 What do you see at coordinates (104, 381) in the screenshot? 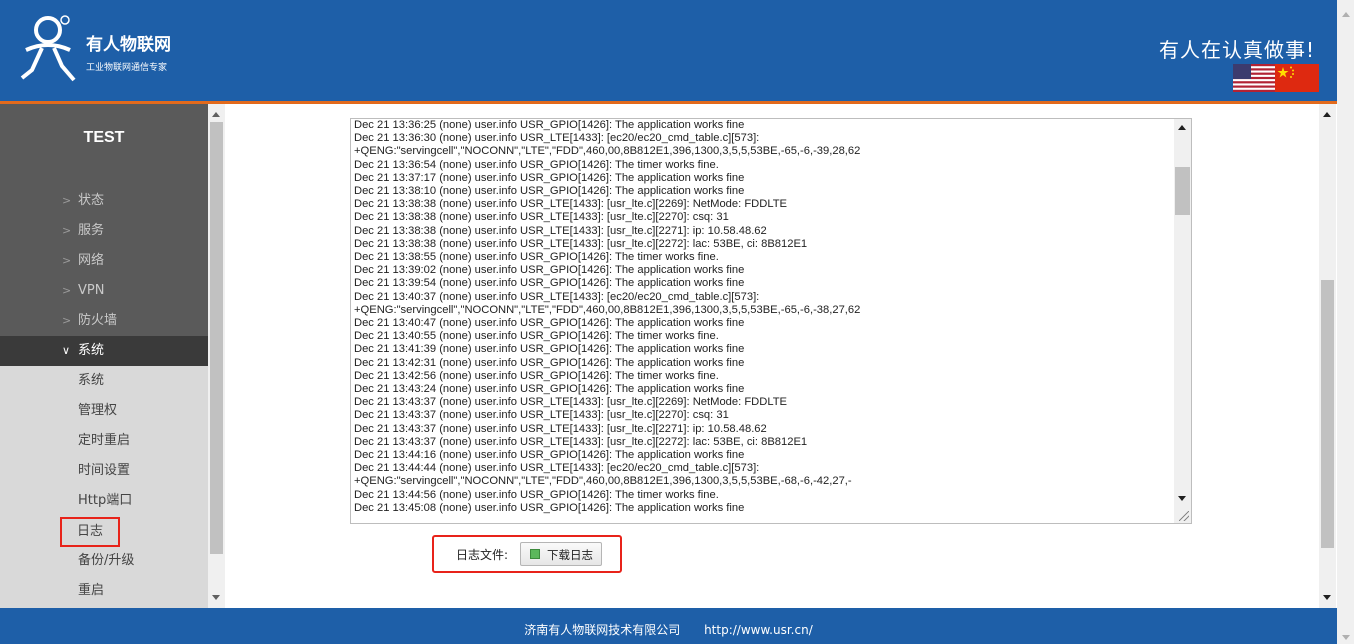
I see `submenu-item-system: 系统` at bounding box center [104, 381].